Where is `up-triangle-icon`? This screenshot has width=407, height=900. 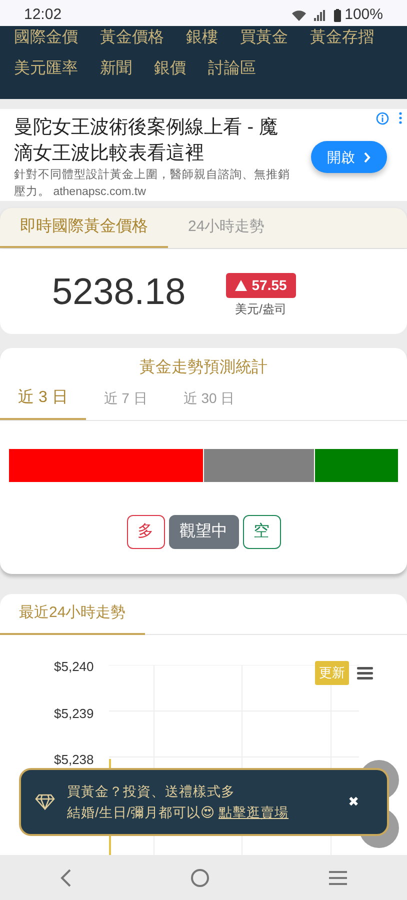 up-triangle-icon is located at coordinates (240, 285).